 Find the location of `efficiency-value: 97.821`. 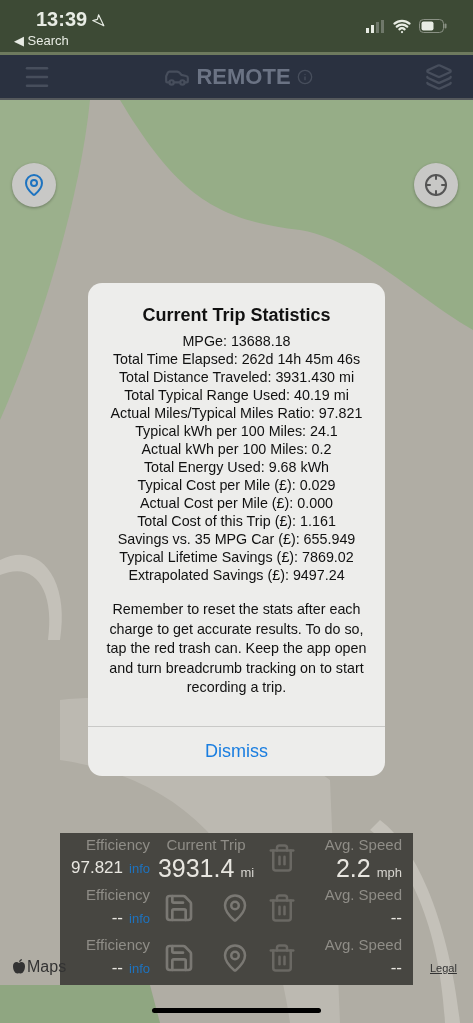

efficiency-value: 97.821 is located at coordinates (97, 868).